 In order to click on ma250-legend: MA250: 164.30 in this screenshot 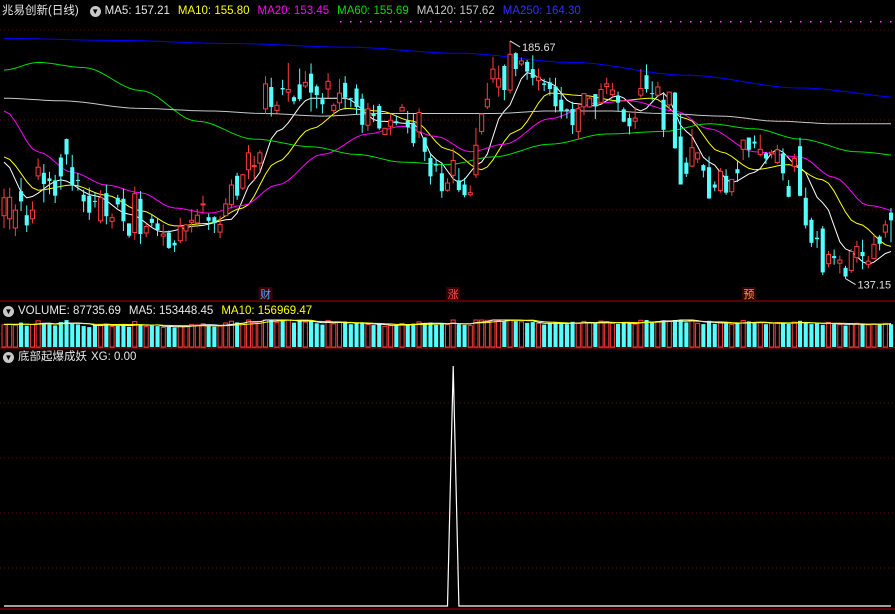, I will do `click(541, 11)`.